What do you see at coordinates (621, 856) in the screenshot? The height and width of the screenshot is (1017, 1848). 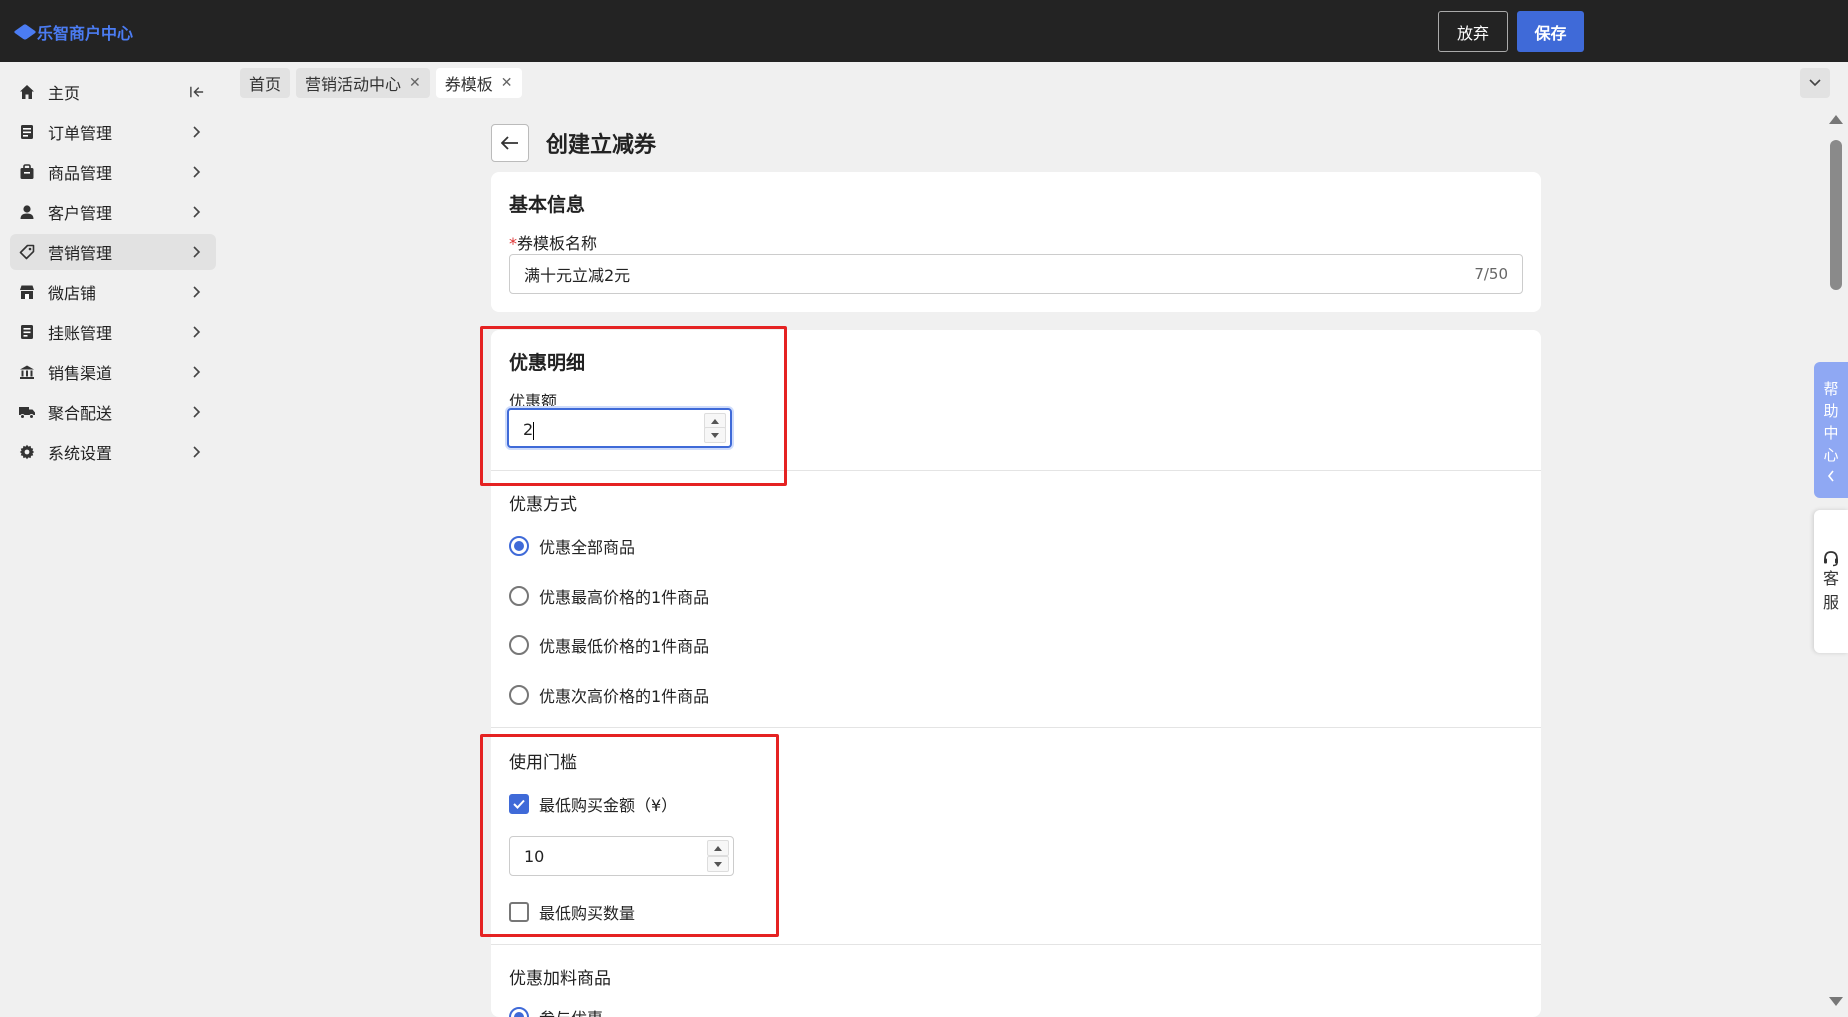 I see `min-amount-input: 10` at bounding box center [621, 856].